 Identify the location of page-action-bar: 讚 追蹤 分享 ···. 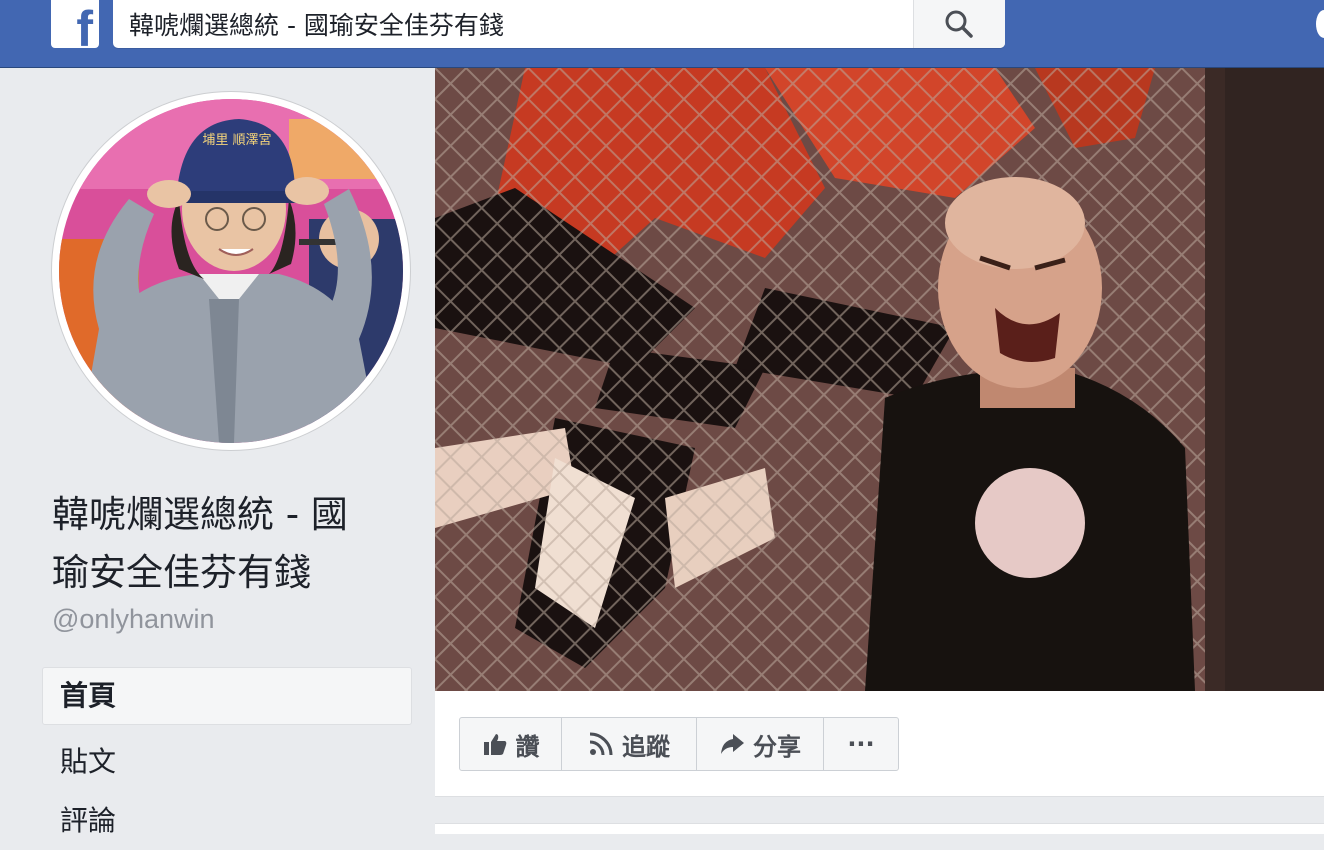
(679, 744).